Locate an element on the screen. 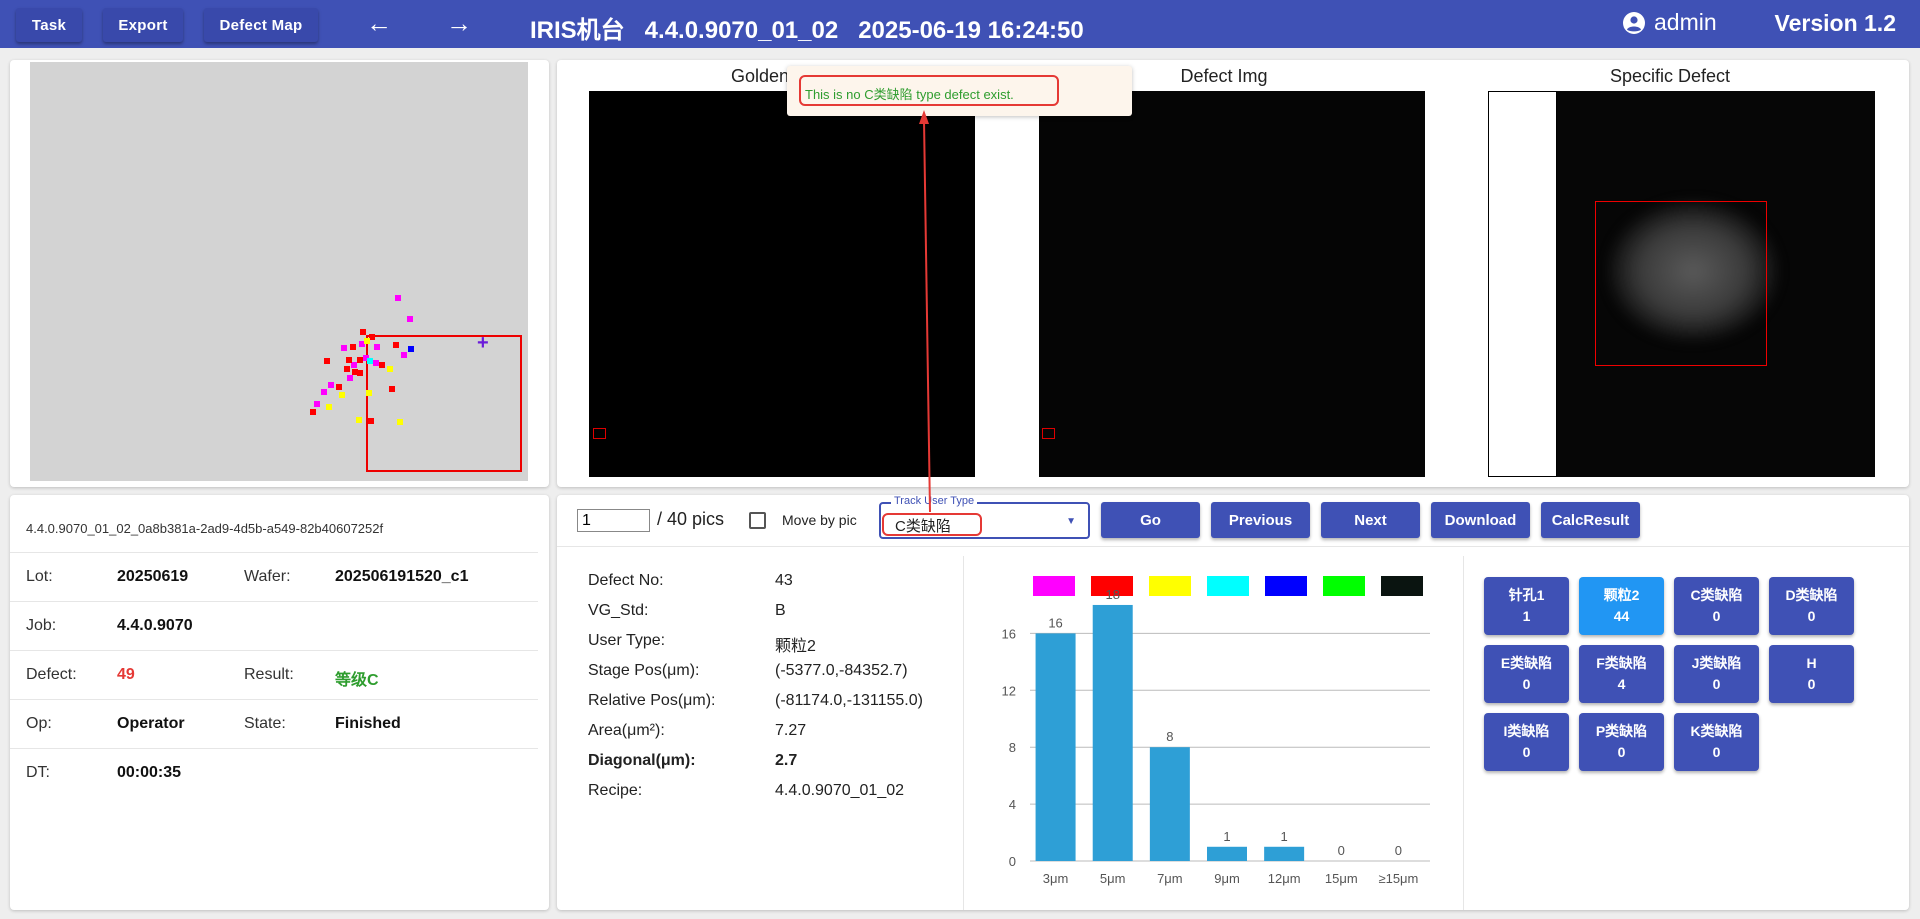  defect-type-button: H0 is located at coordinates (1811, 674).